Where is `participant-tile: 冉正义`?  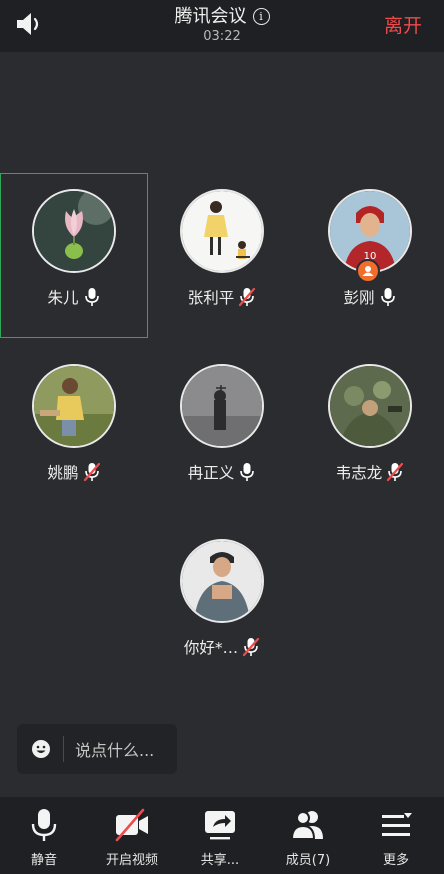 participant-tile: 冉正义 is located at coordinates (222, 430).